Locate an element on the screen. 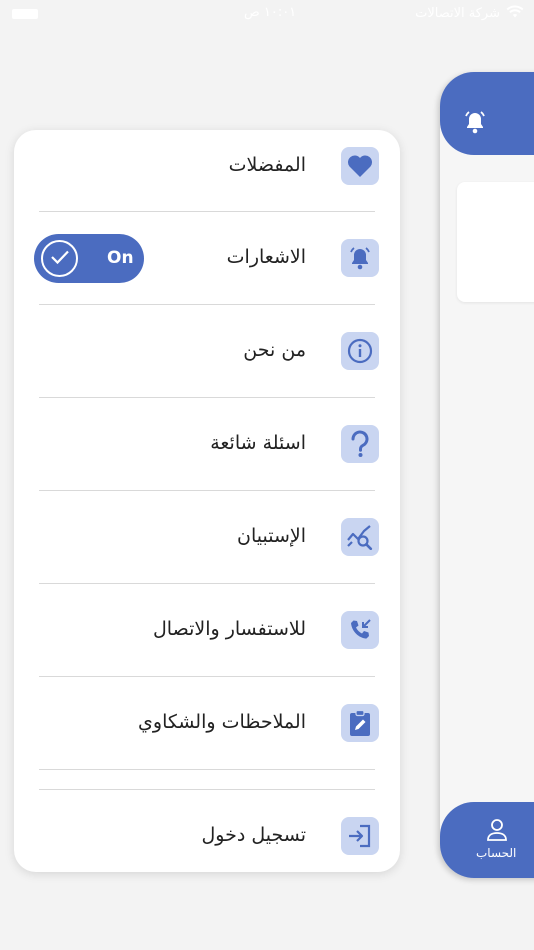 Image resolution: width=534 pixels, height=950 pixels. wifi-icon is located at coordinates (515, 13).